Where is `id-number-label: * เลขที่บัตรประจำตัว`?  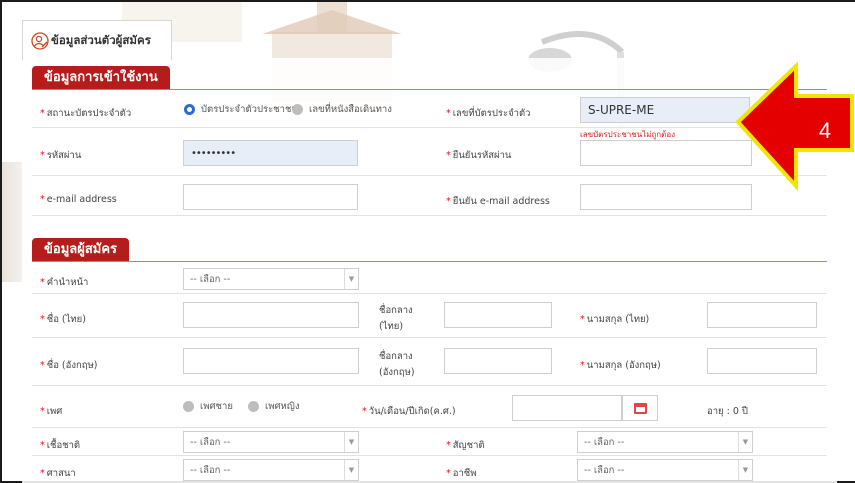 id-number-label: * เลขที่บัตรประจำตัว is located at coordinates (488, 113).